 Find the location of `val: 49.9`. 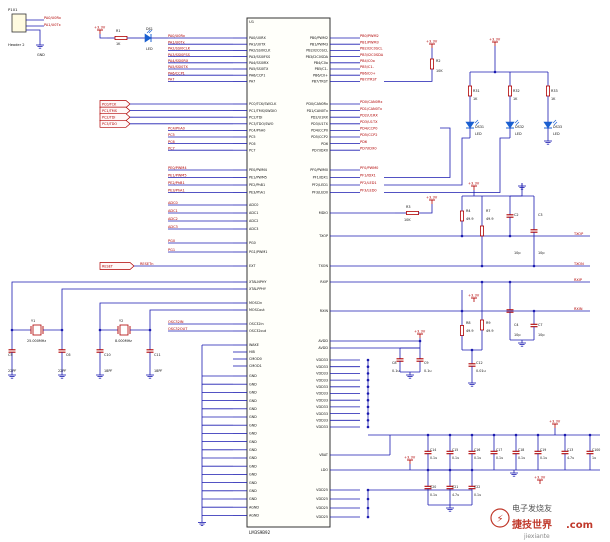

val: 49.9 is located at coordinates (490, 331).